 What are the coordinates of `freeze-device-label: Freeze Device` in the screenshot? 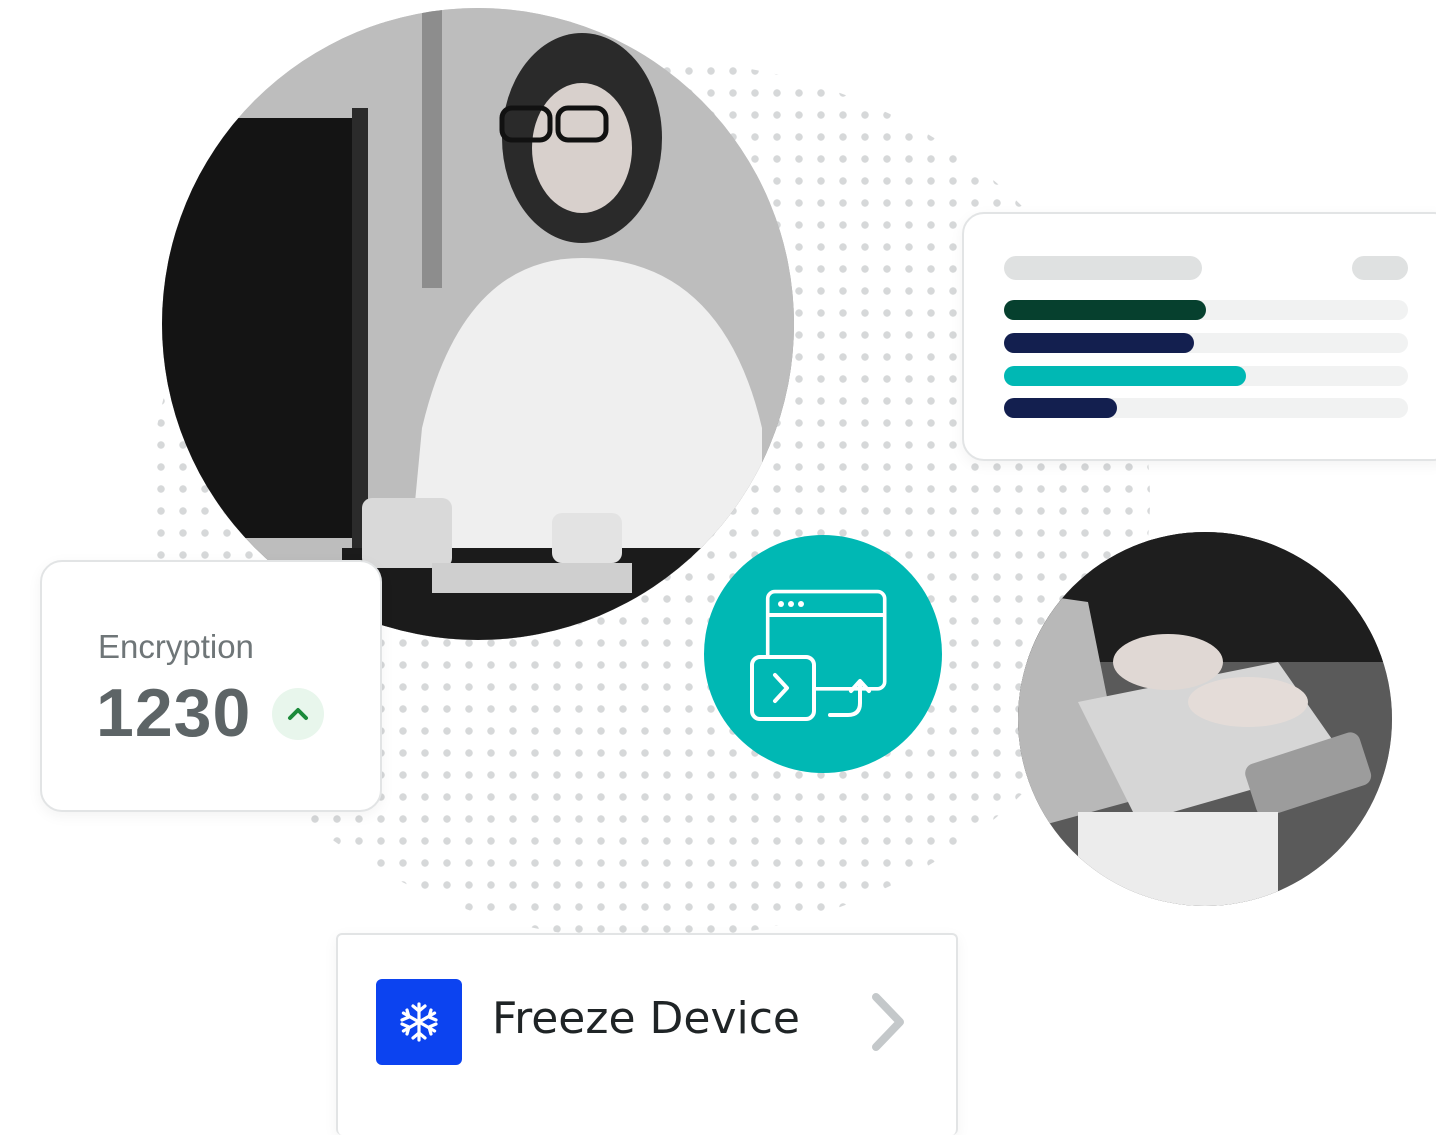 It's located at (646, 1018).